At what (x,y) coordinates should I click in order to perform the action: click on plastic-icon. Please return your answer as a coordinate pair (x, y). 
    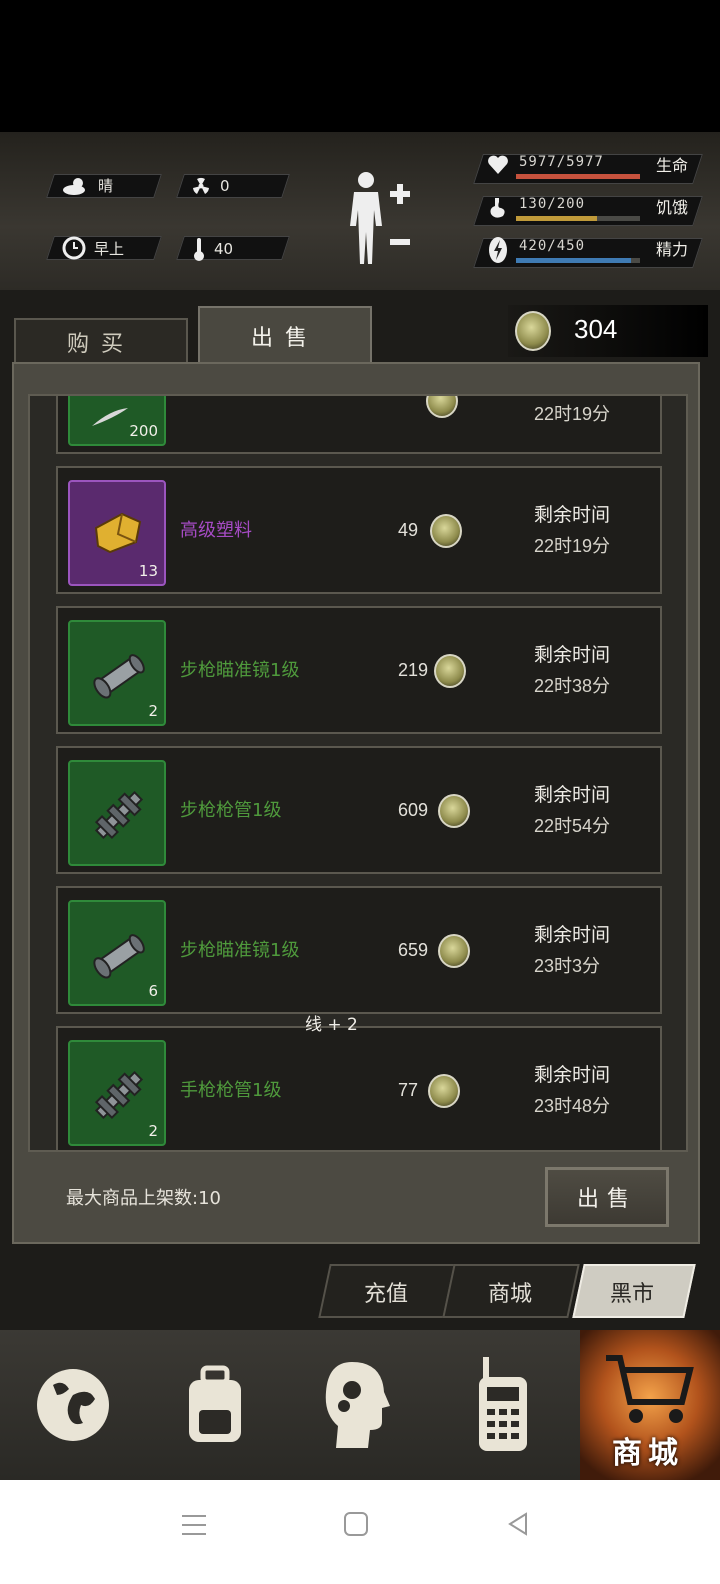
    Looking at the image, I should click on (118, 533).